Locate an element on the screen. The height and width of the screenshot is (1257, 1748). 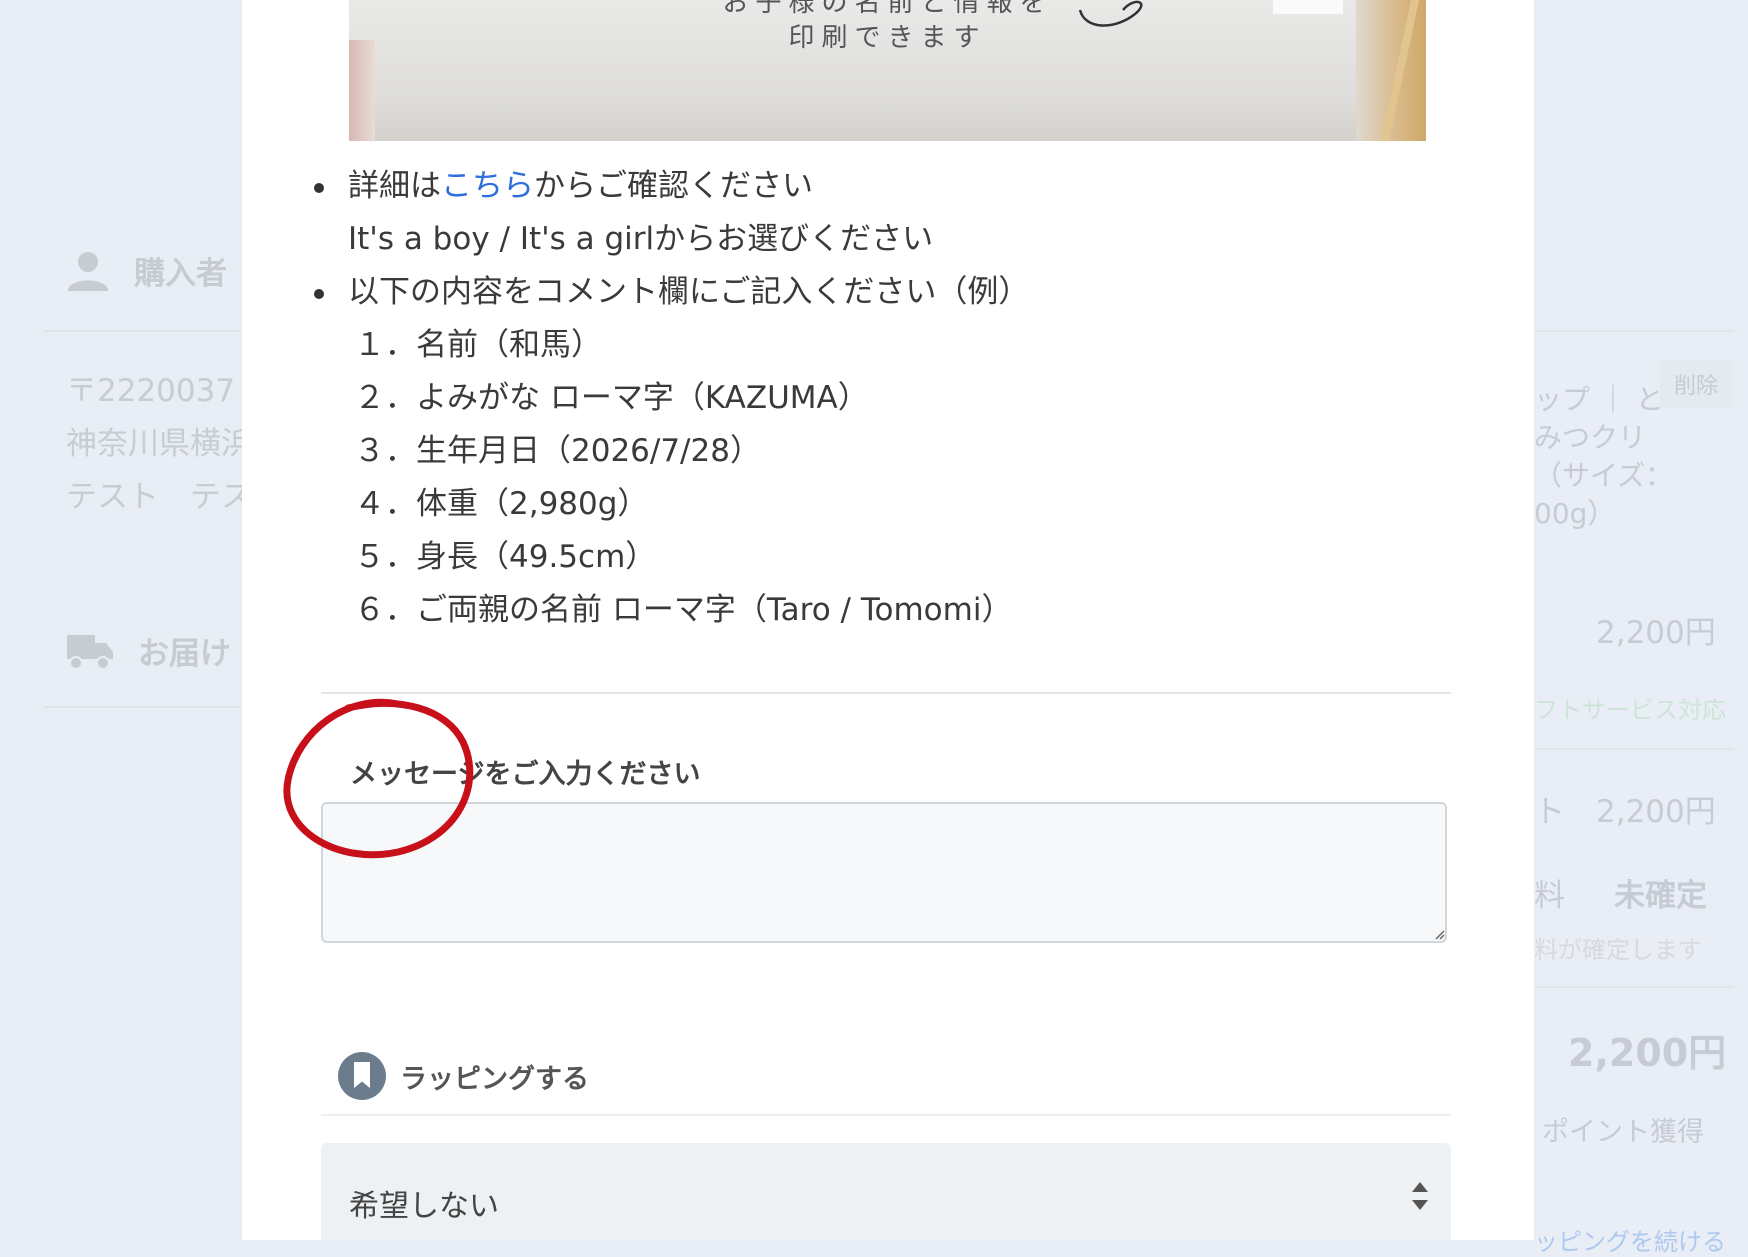
user-icon is located at coordinates (88, 271).